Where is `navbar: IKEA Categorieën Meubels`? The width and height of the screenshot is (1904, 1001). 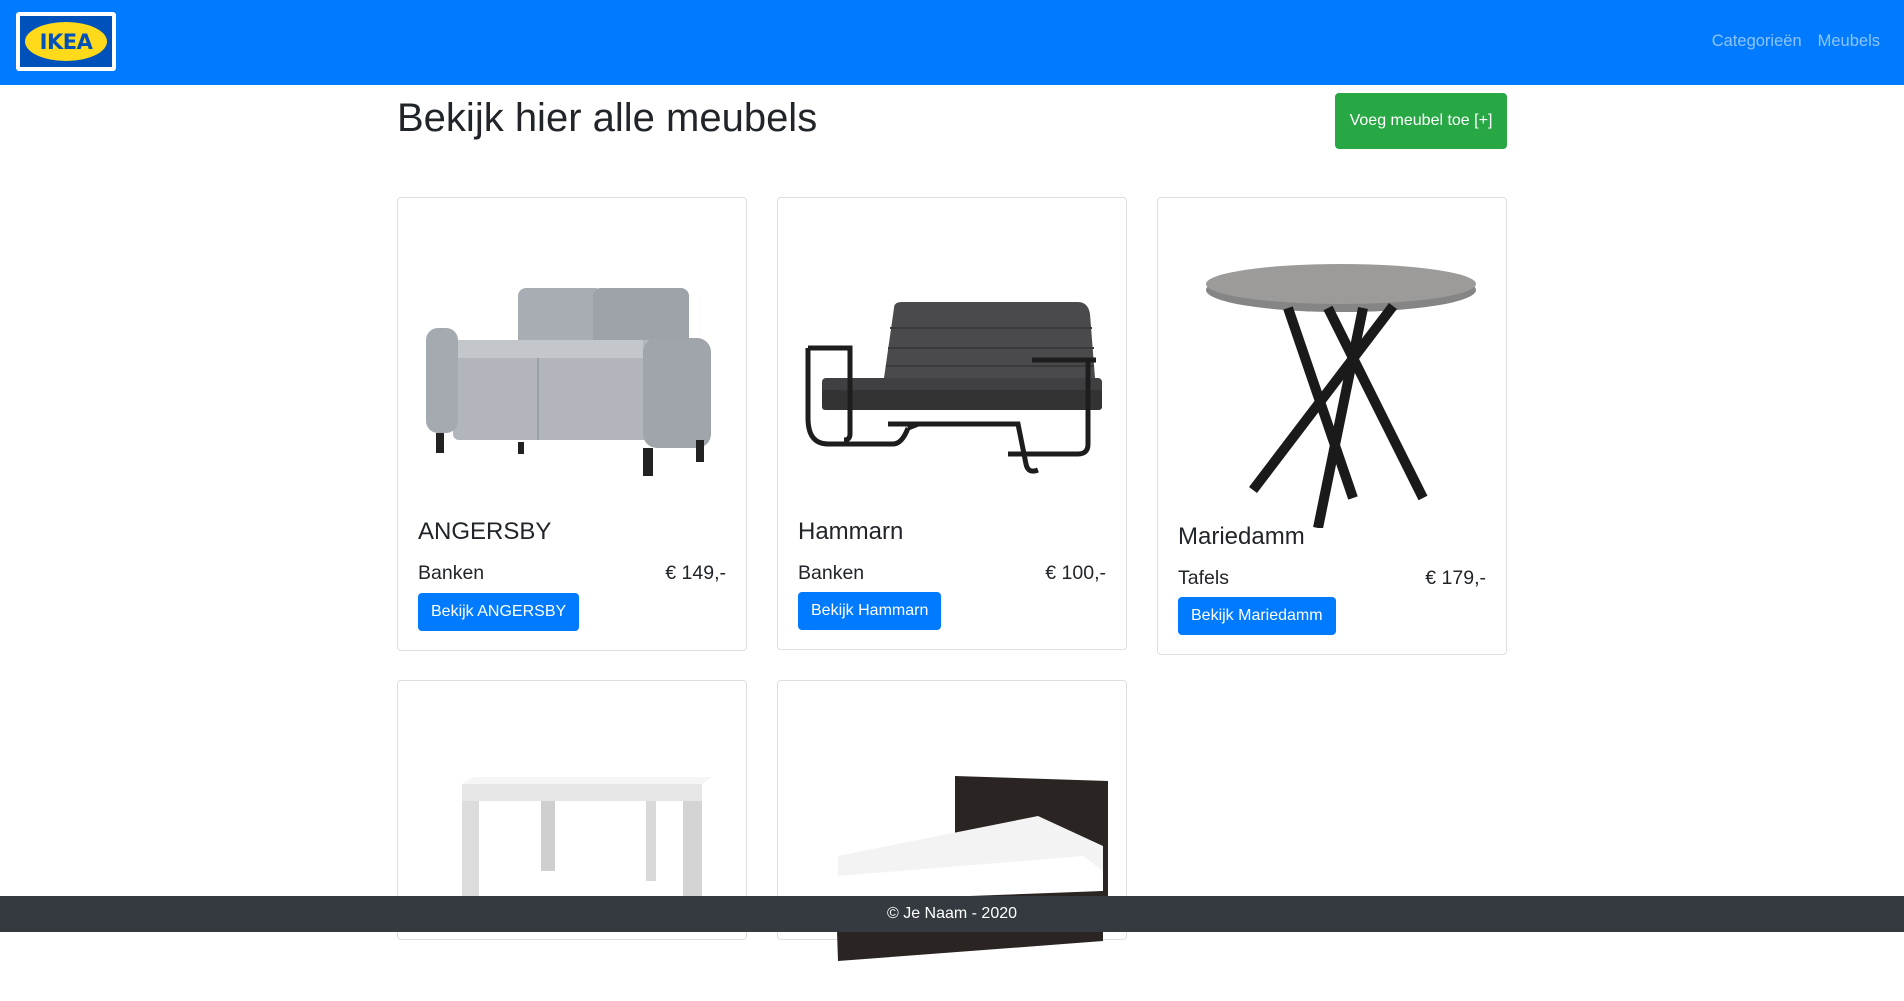 navbar: IKEA Categorieën Meubels is located at coordinates (952, 42).